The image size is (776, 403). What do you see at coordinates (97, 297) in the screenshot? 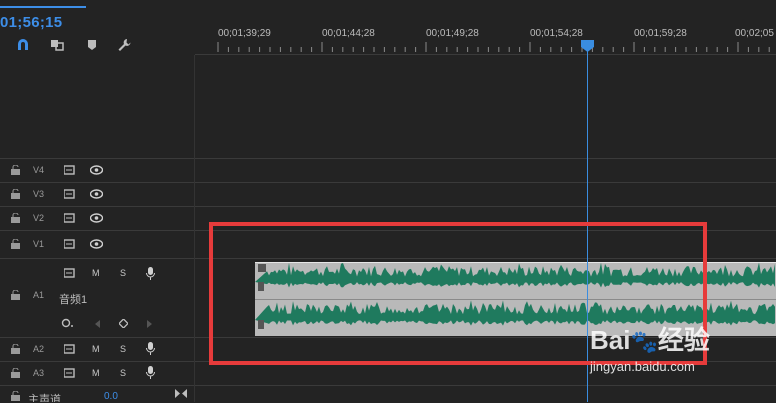
I see `audio-track-header-a1: M S A1 音频1` at bounding box center [97, 297].